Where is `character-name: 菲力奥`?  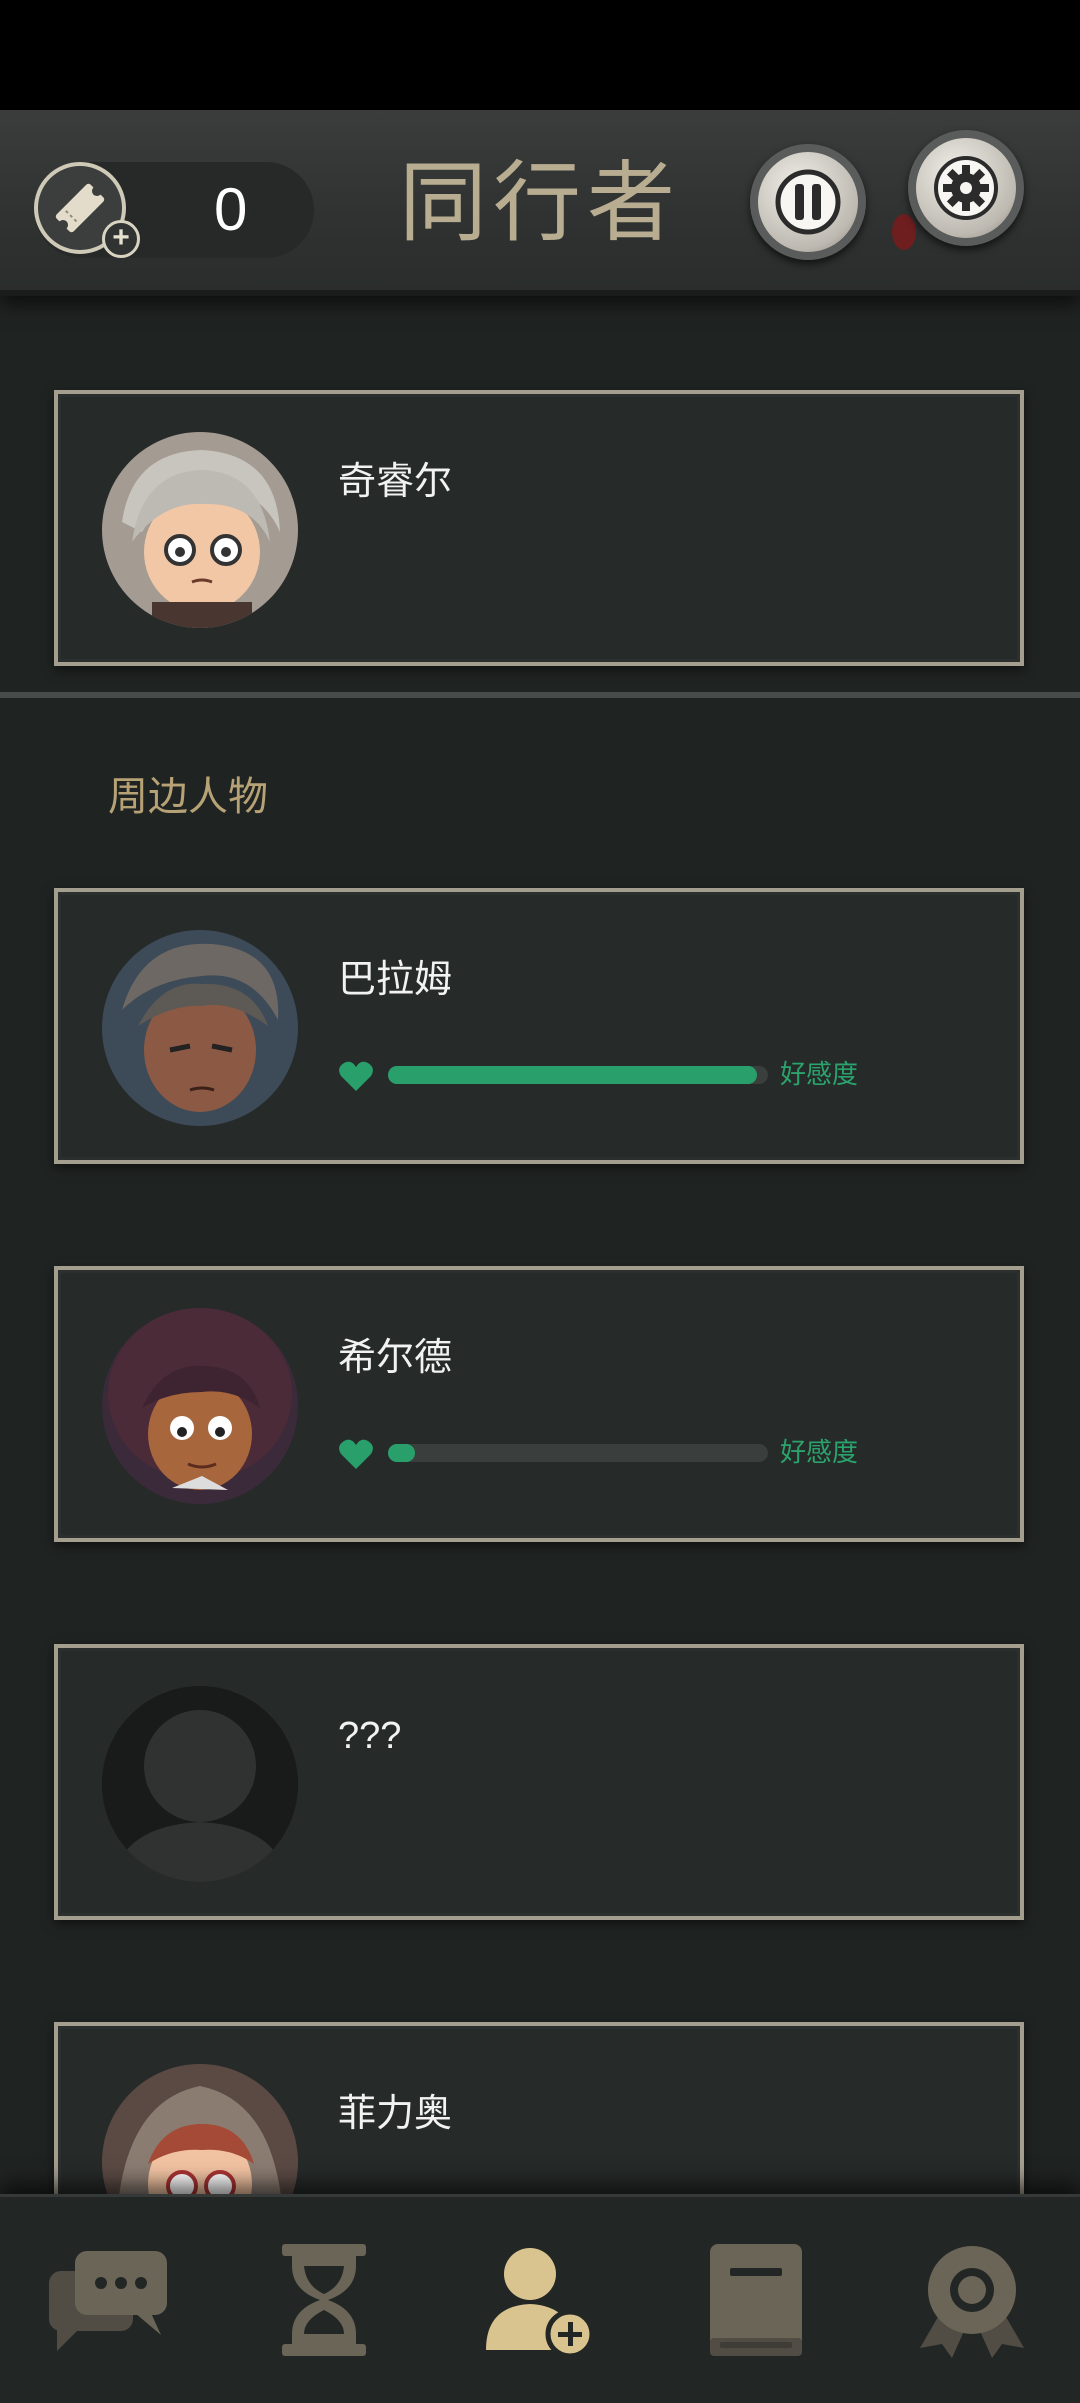
character-name: 菲力奥 is located at coordinates (395, 2114).